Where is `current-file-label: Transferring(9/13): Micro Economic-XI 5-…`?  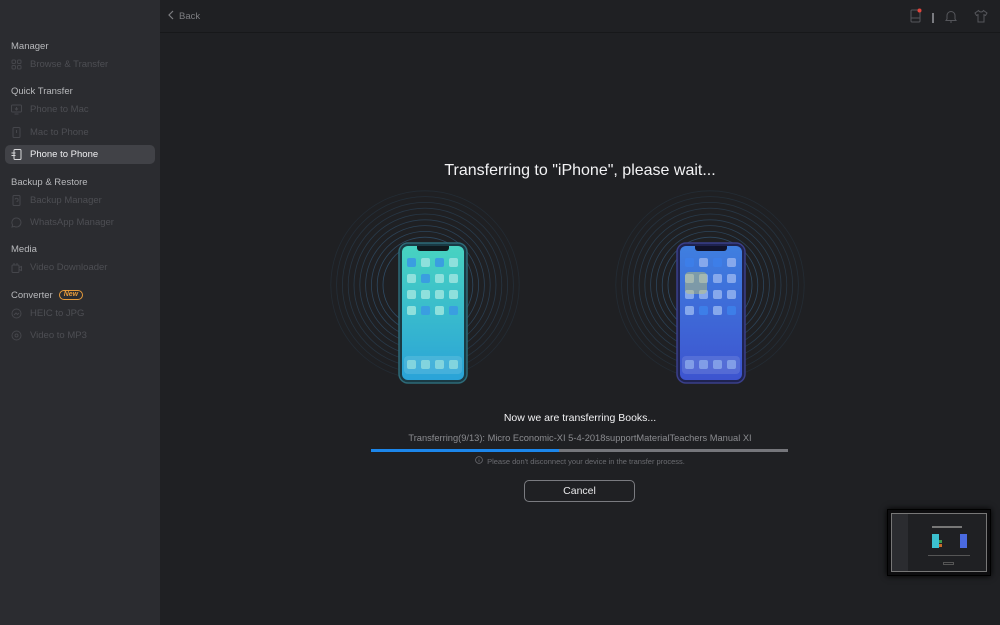
current-file-label: Transferring(9/13): Micro Economic-XI 5-… is located at coordinates (580, 438).